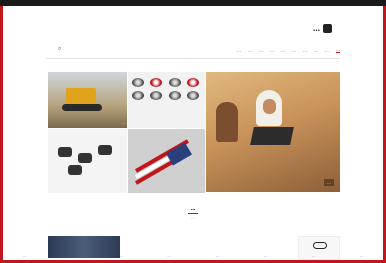  I want to click on nav-divider, so click(193, 58).